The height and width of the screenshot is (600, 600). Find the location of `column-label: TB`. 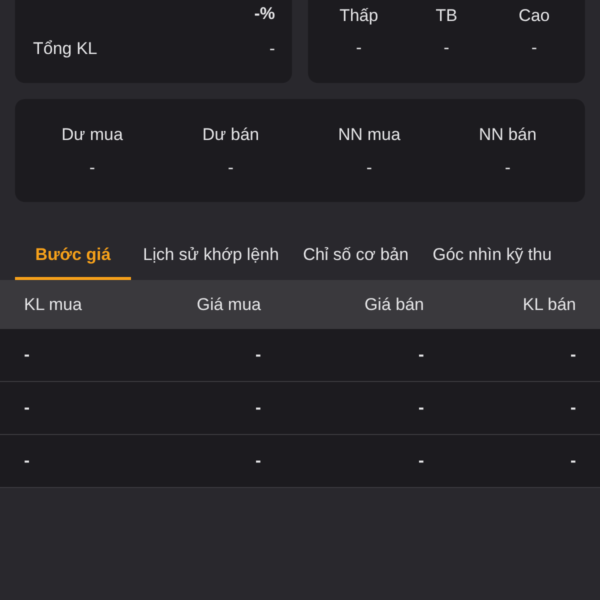

column-label: TB is located at coordinates (447, 16).